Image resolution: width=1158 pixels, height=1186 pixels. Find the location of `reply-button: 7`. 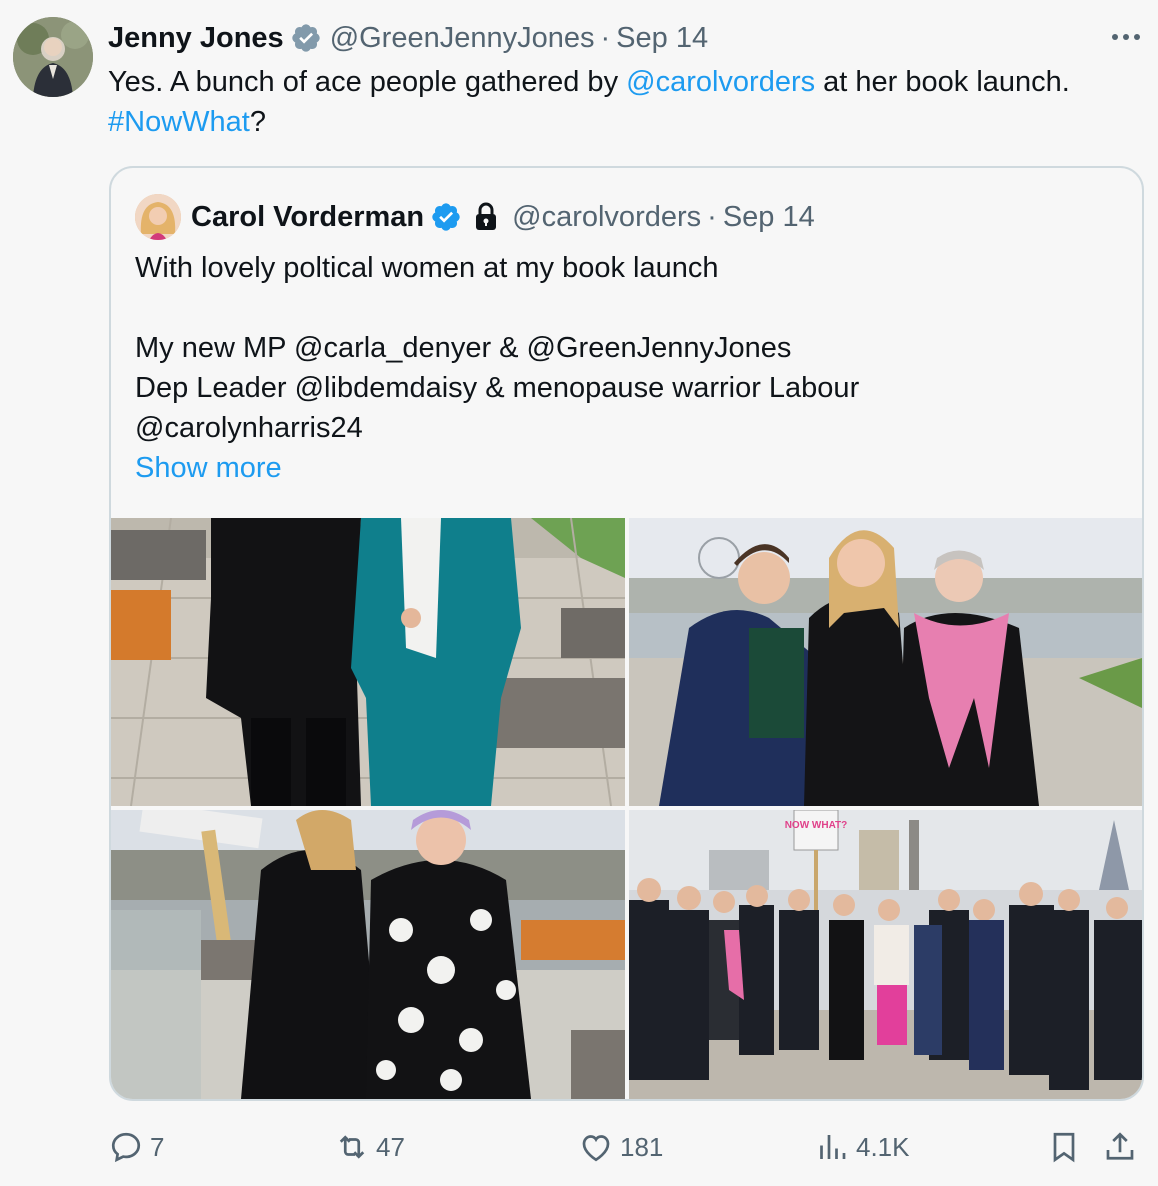

reply-button: 7 is located at coordinates (136, 1147).